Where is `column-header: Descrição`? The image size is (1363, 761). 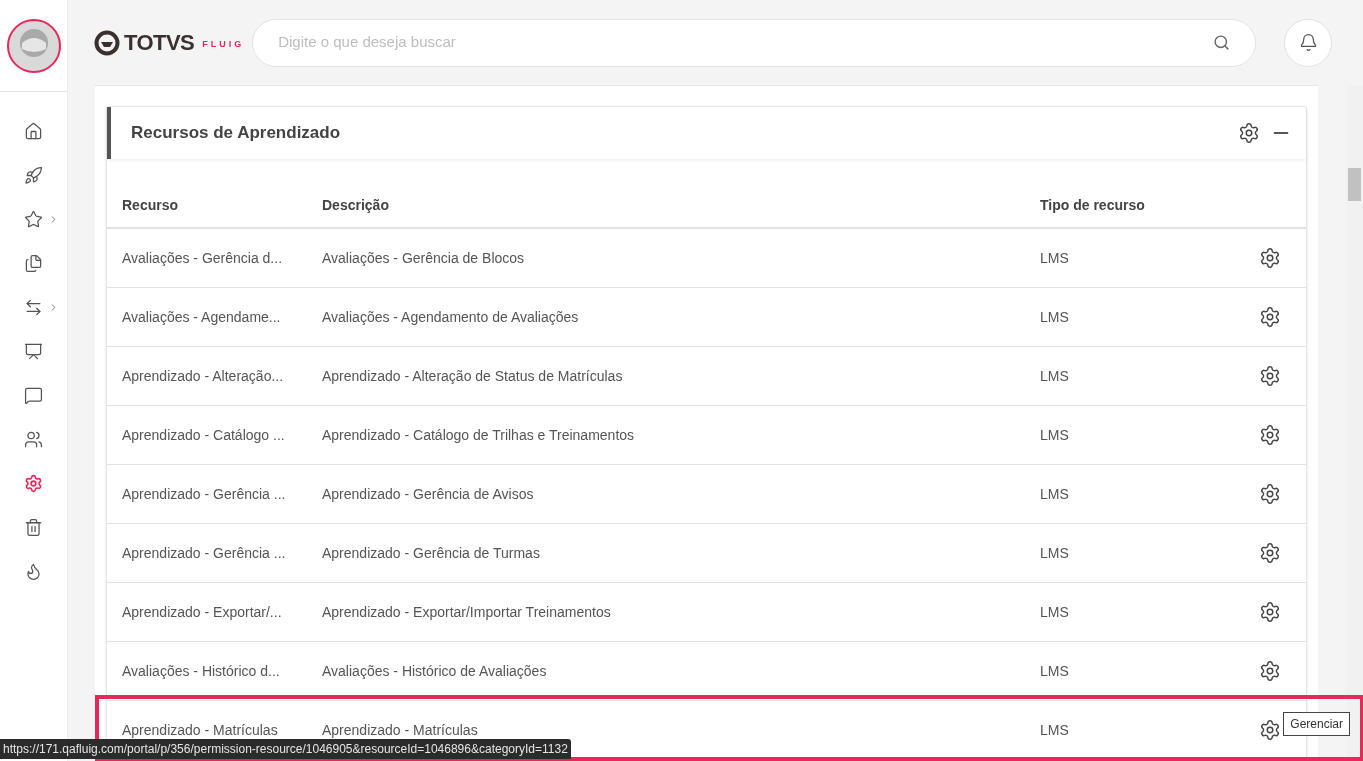
column-header: Descrição is located at coordinates (356, 205).